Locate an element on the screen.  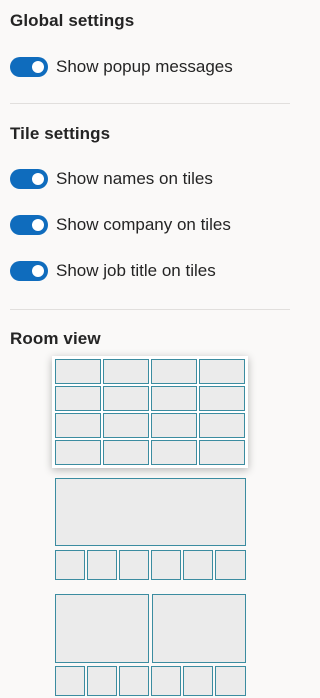
toggle-row-show-popup-messages: Show popup messages is located at coordinates (121, 67).